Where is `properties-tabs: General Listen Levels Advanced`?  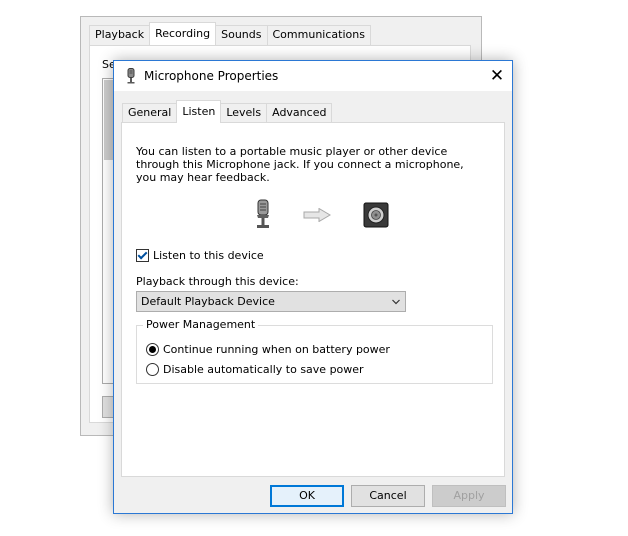 properties-tabs: General Listen Levels Advanced is located at coordinates (227, 111).